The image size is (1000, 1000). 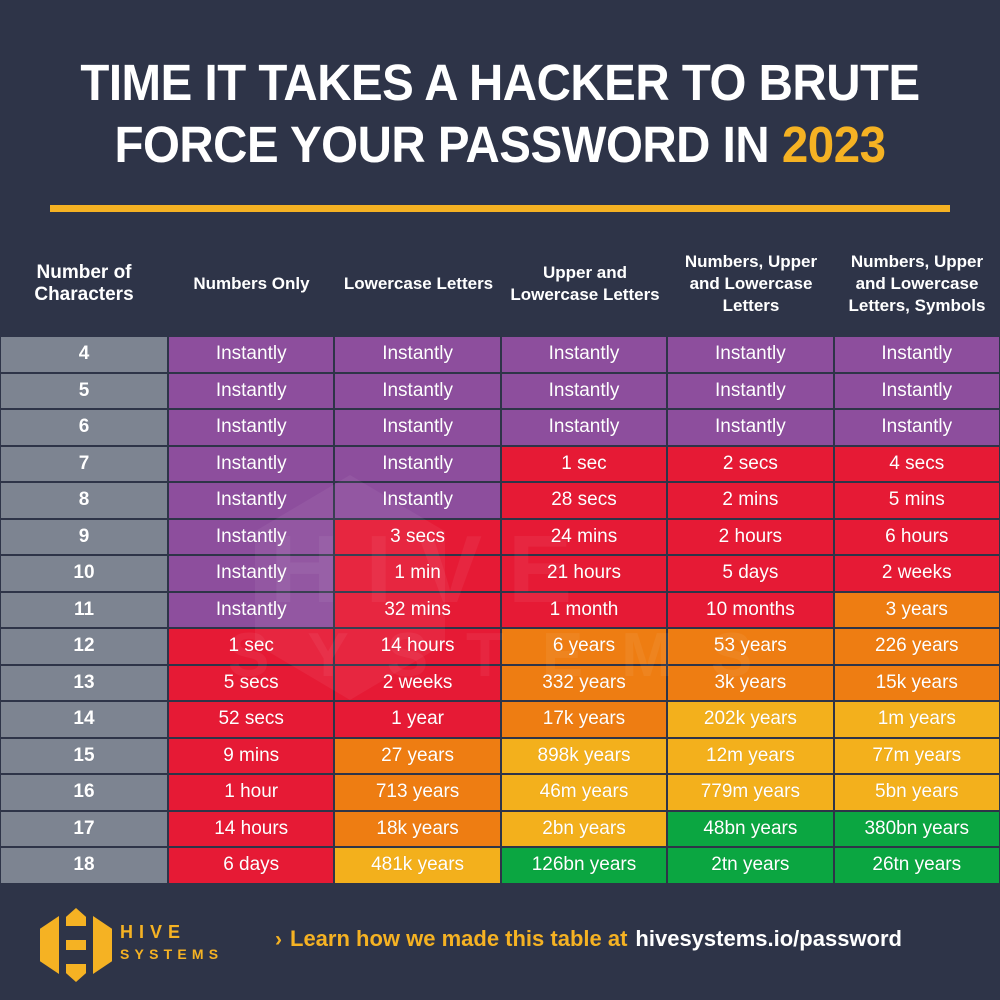 What do you see at coordinates (750, 573) in the screenshot?
I see `table-cell: 5 days` at bounding box center [750, 573].